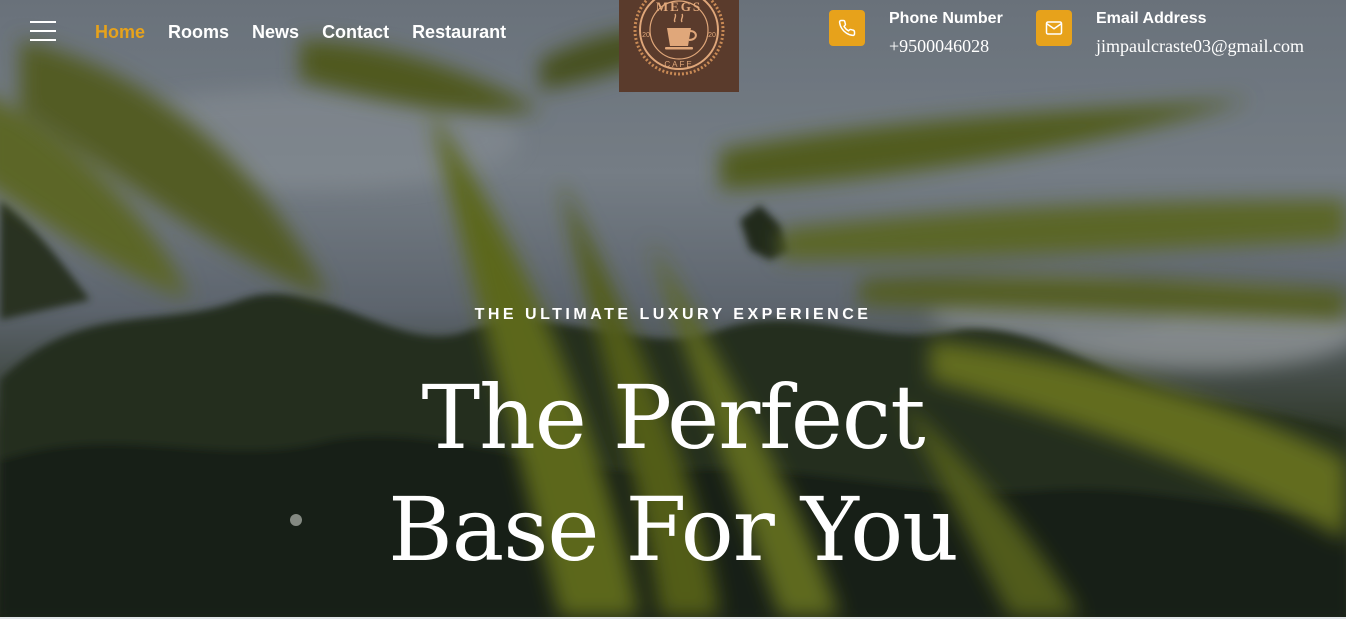 This screenshot has width=1346, height=619. What do you see at coordinates (300, 32) in the screenshot?
I see `main-nav: Home Rooms News Contact Restaurant` at bounding box center [300, 32].